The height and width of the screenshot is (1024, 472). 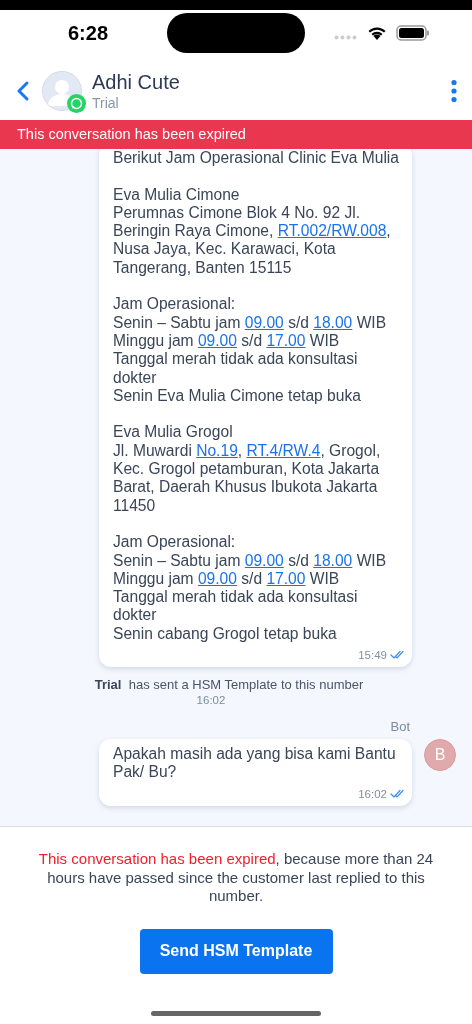 What do you see at coordinates (236, 134) in the screenshot?
I see `expired-banner: This conversation has been expired` at bounding box center [236, 134].